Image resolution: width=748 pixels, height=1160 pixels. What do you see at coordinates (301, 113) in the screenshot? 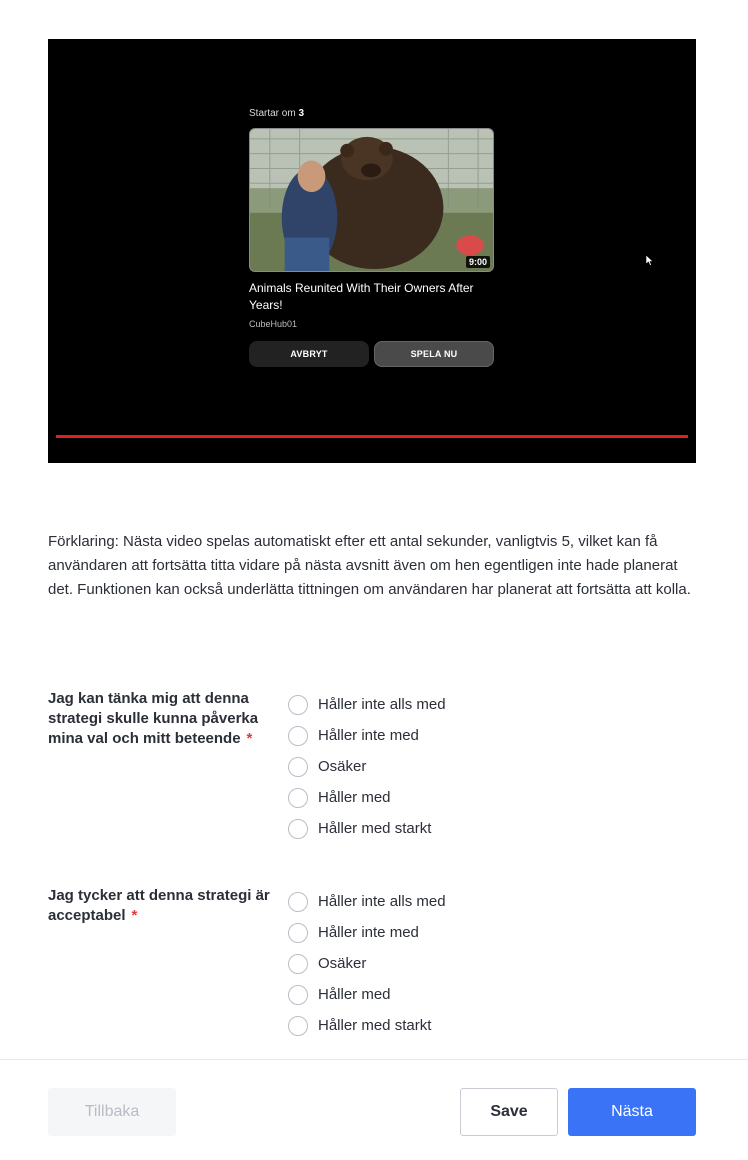
I see `countdown-number: 3` at bounding box center [301, 113].